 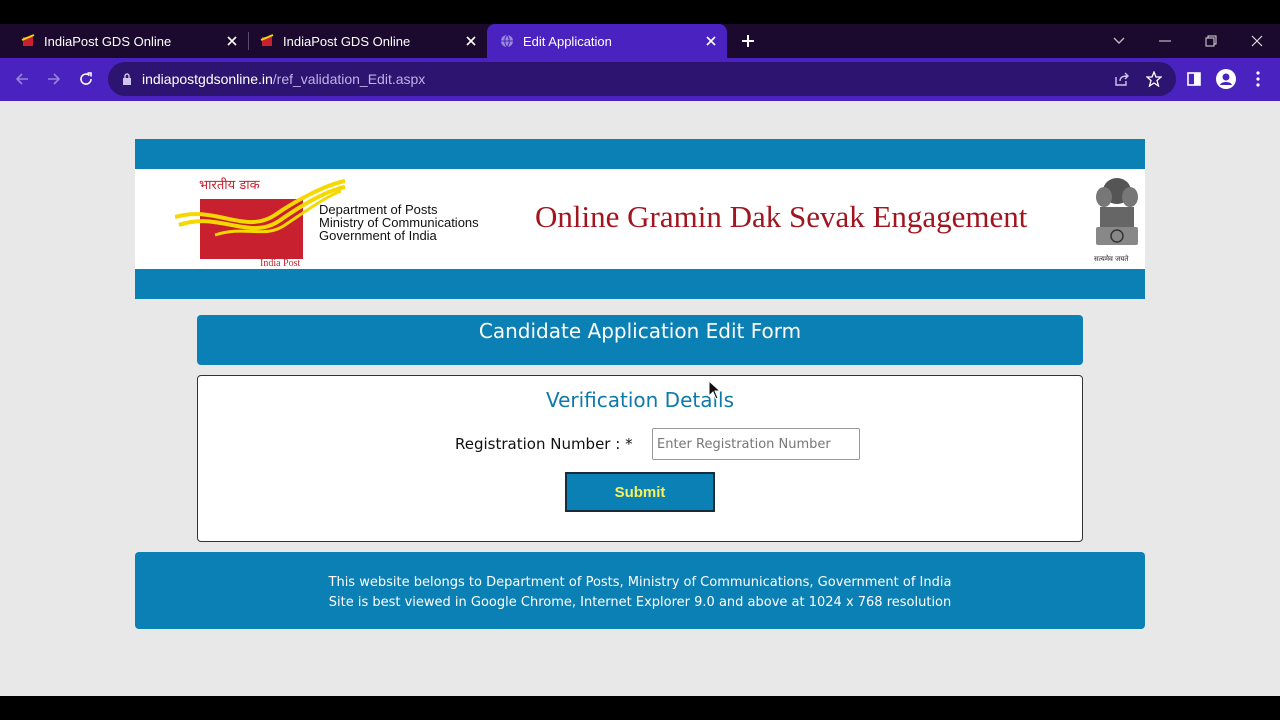 I want to click on chevron-down-icon, so click(x=1119, y=40).